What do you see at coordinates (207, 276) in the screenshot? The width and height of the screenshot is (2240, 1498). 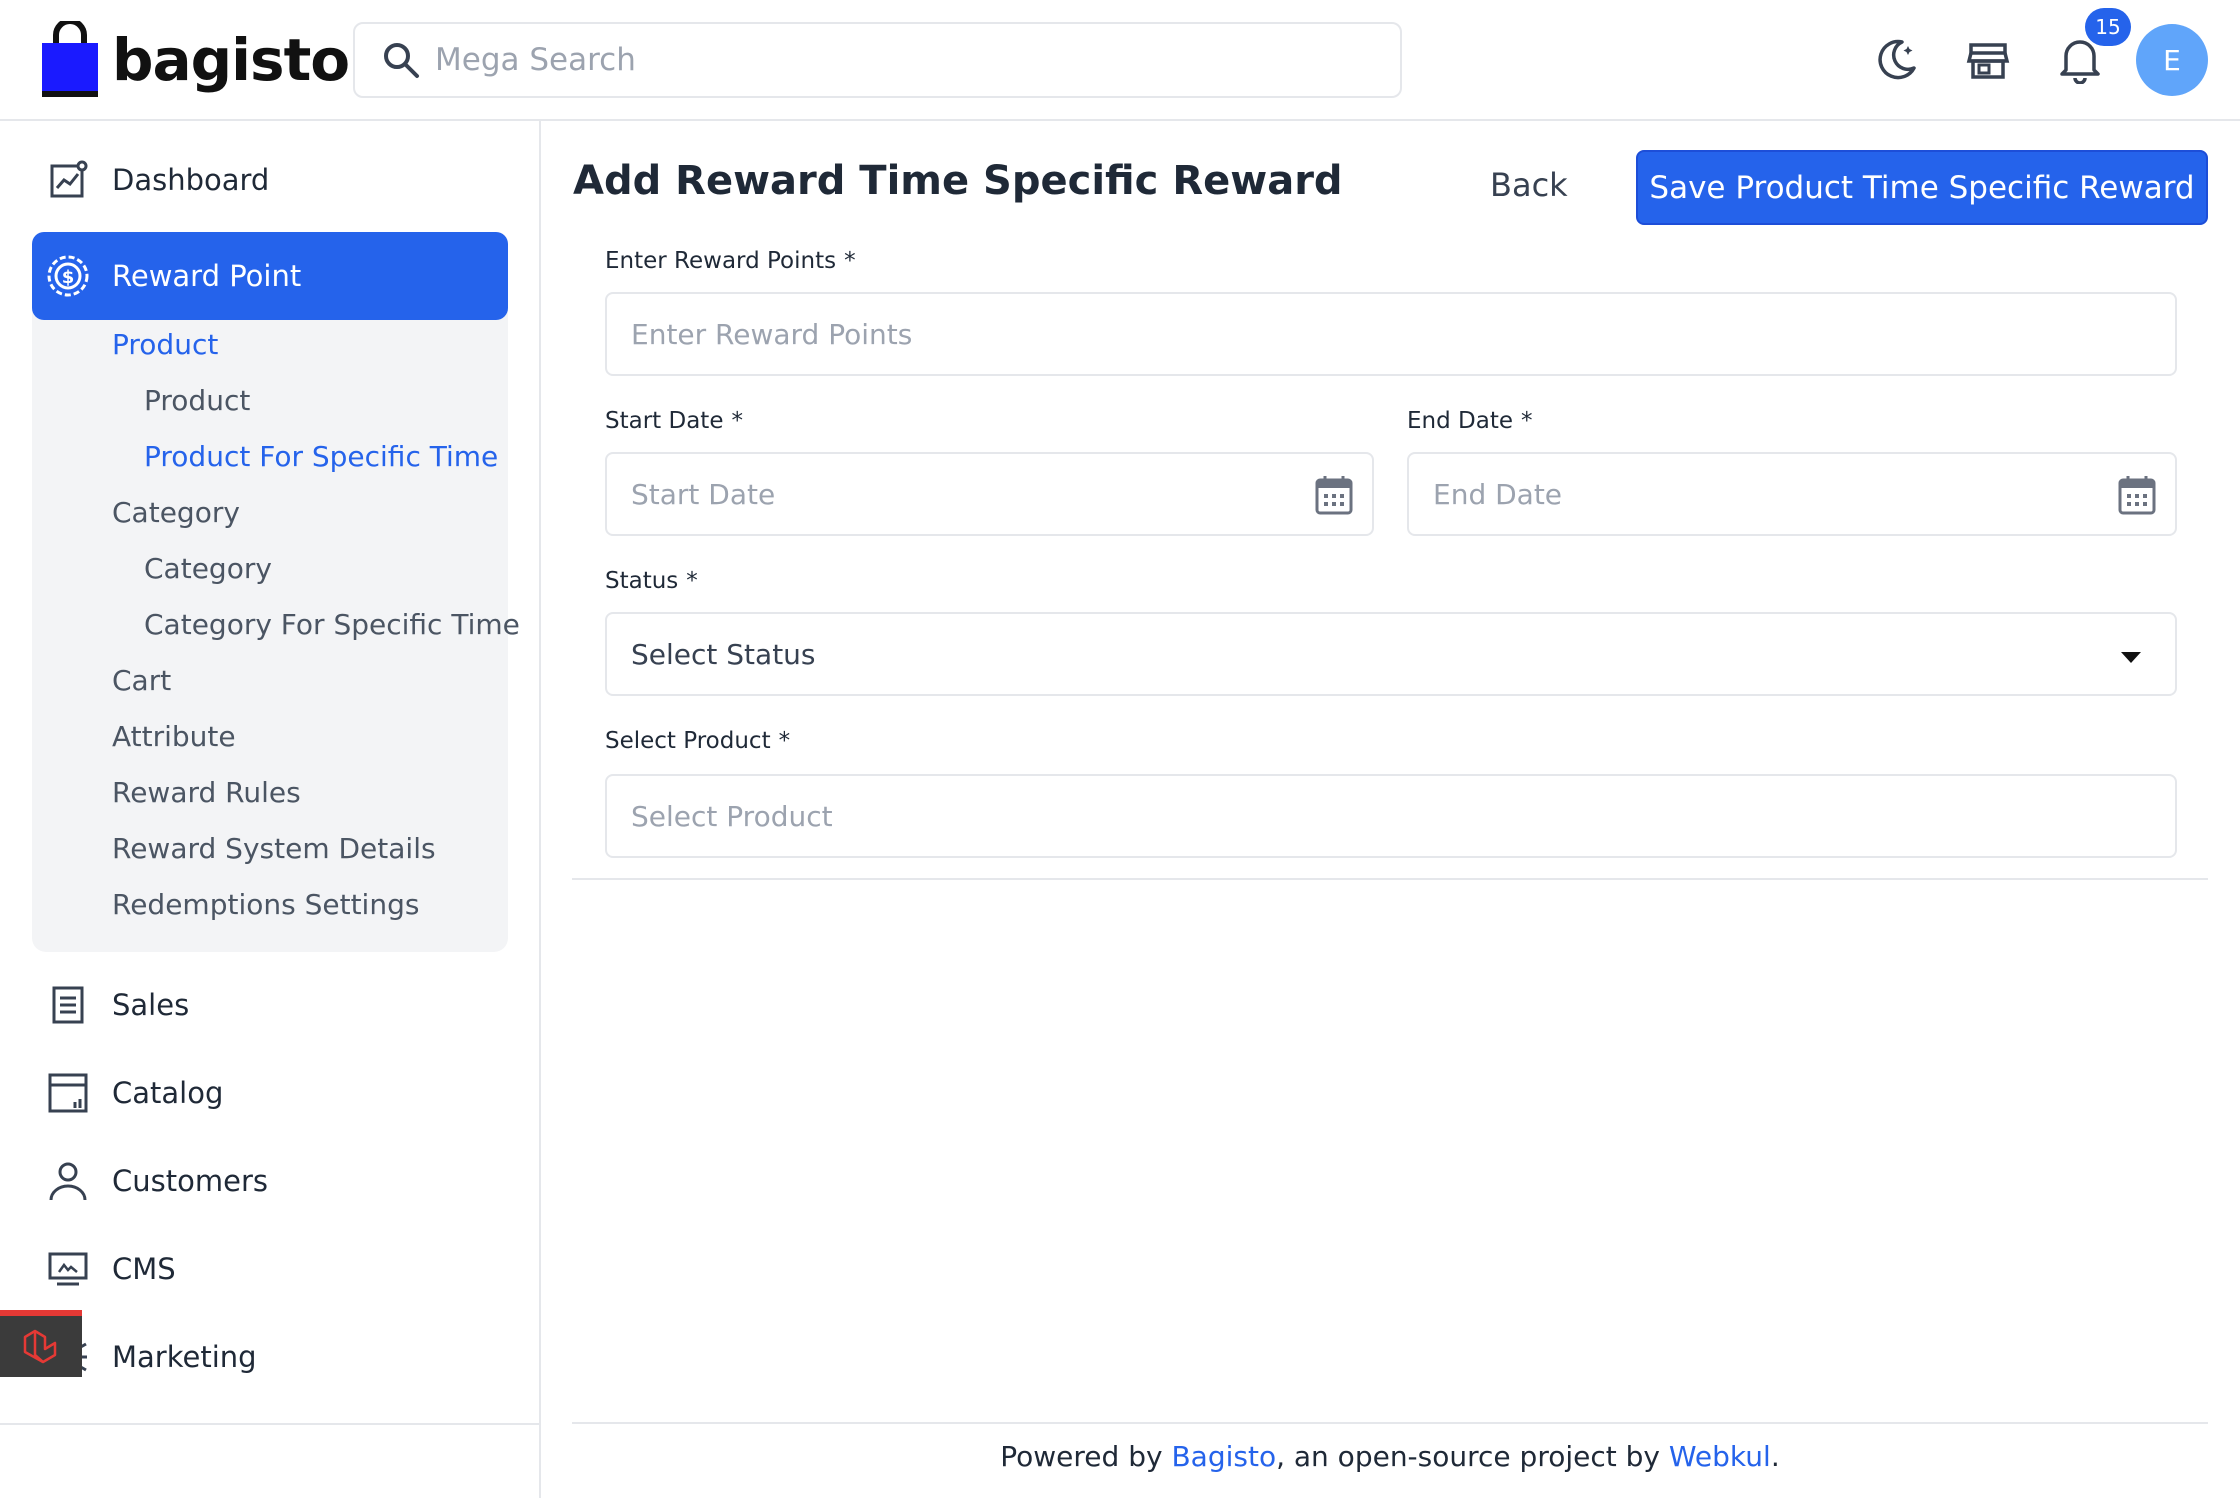 I see `sidebar-item-label: Reward Point` at bounding box center [207, 276].